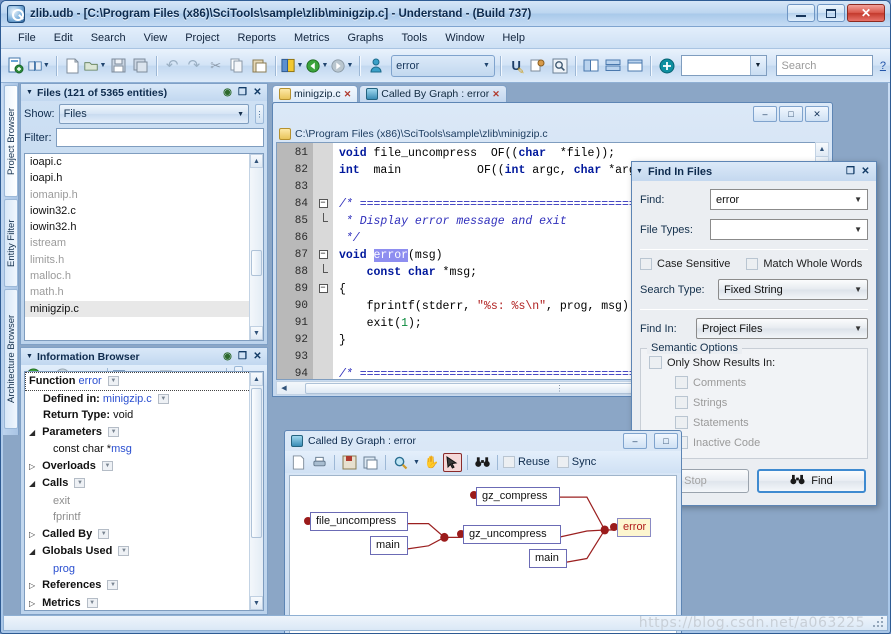 The width and height of the screenshot is (891, 634). Describe the element at coordinates (591, 66) in the screenshot. I see `split-vertical-icon` at that location.